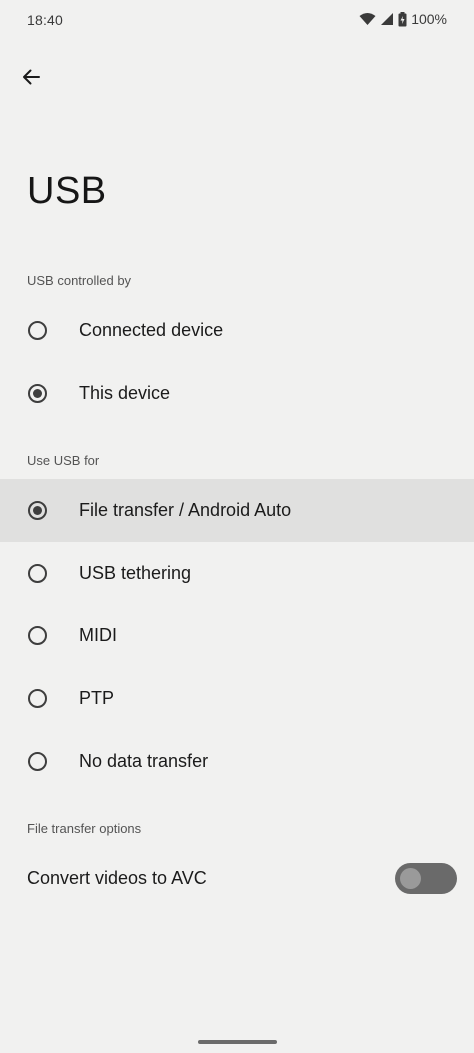 This screenshot has height=1053, width=474. I want to click on radio-option-ptp: PTP, so click(237, 698).